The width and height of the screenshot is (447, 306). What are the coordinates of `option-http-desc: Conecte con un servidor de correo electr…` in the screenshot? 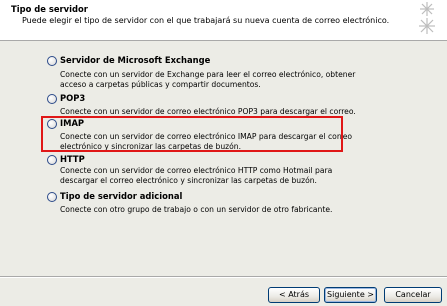 It's located at (217, 176).